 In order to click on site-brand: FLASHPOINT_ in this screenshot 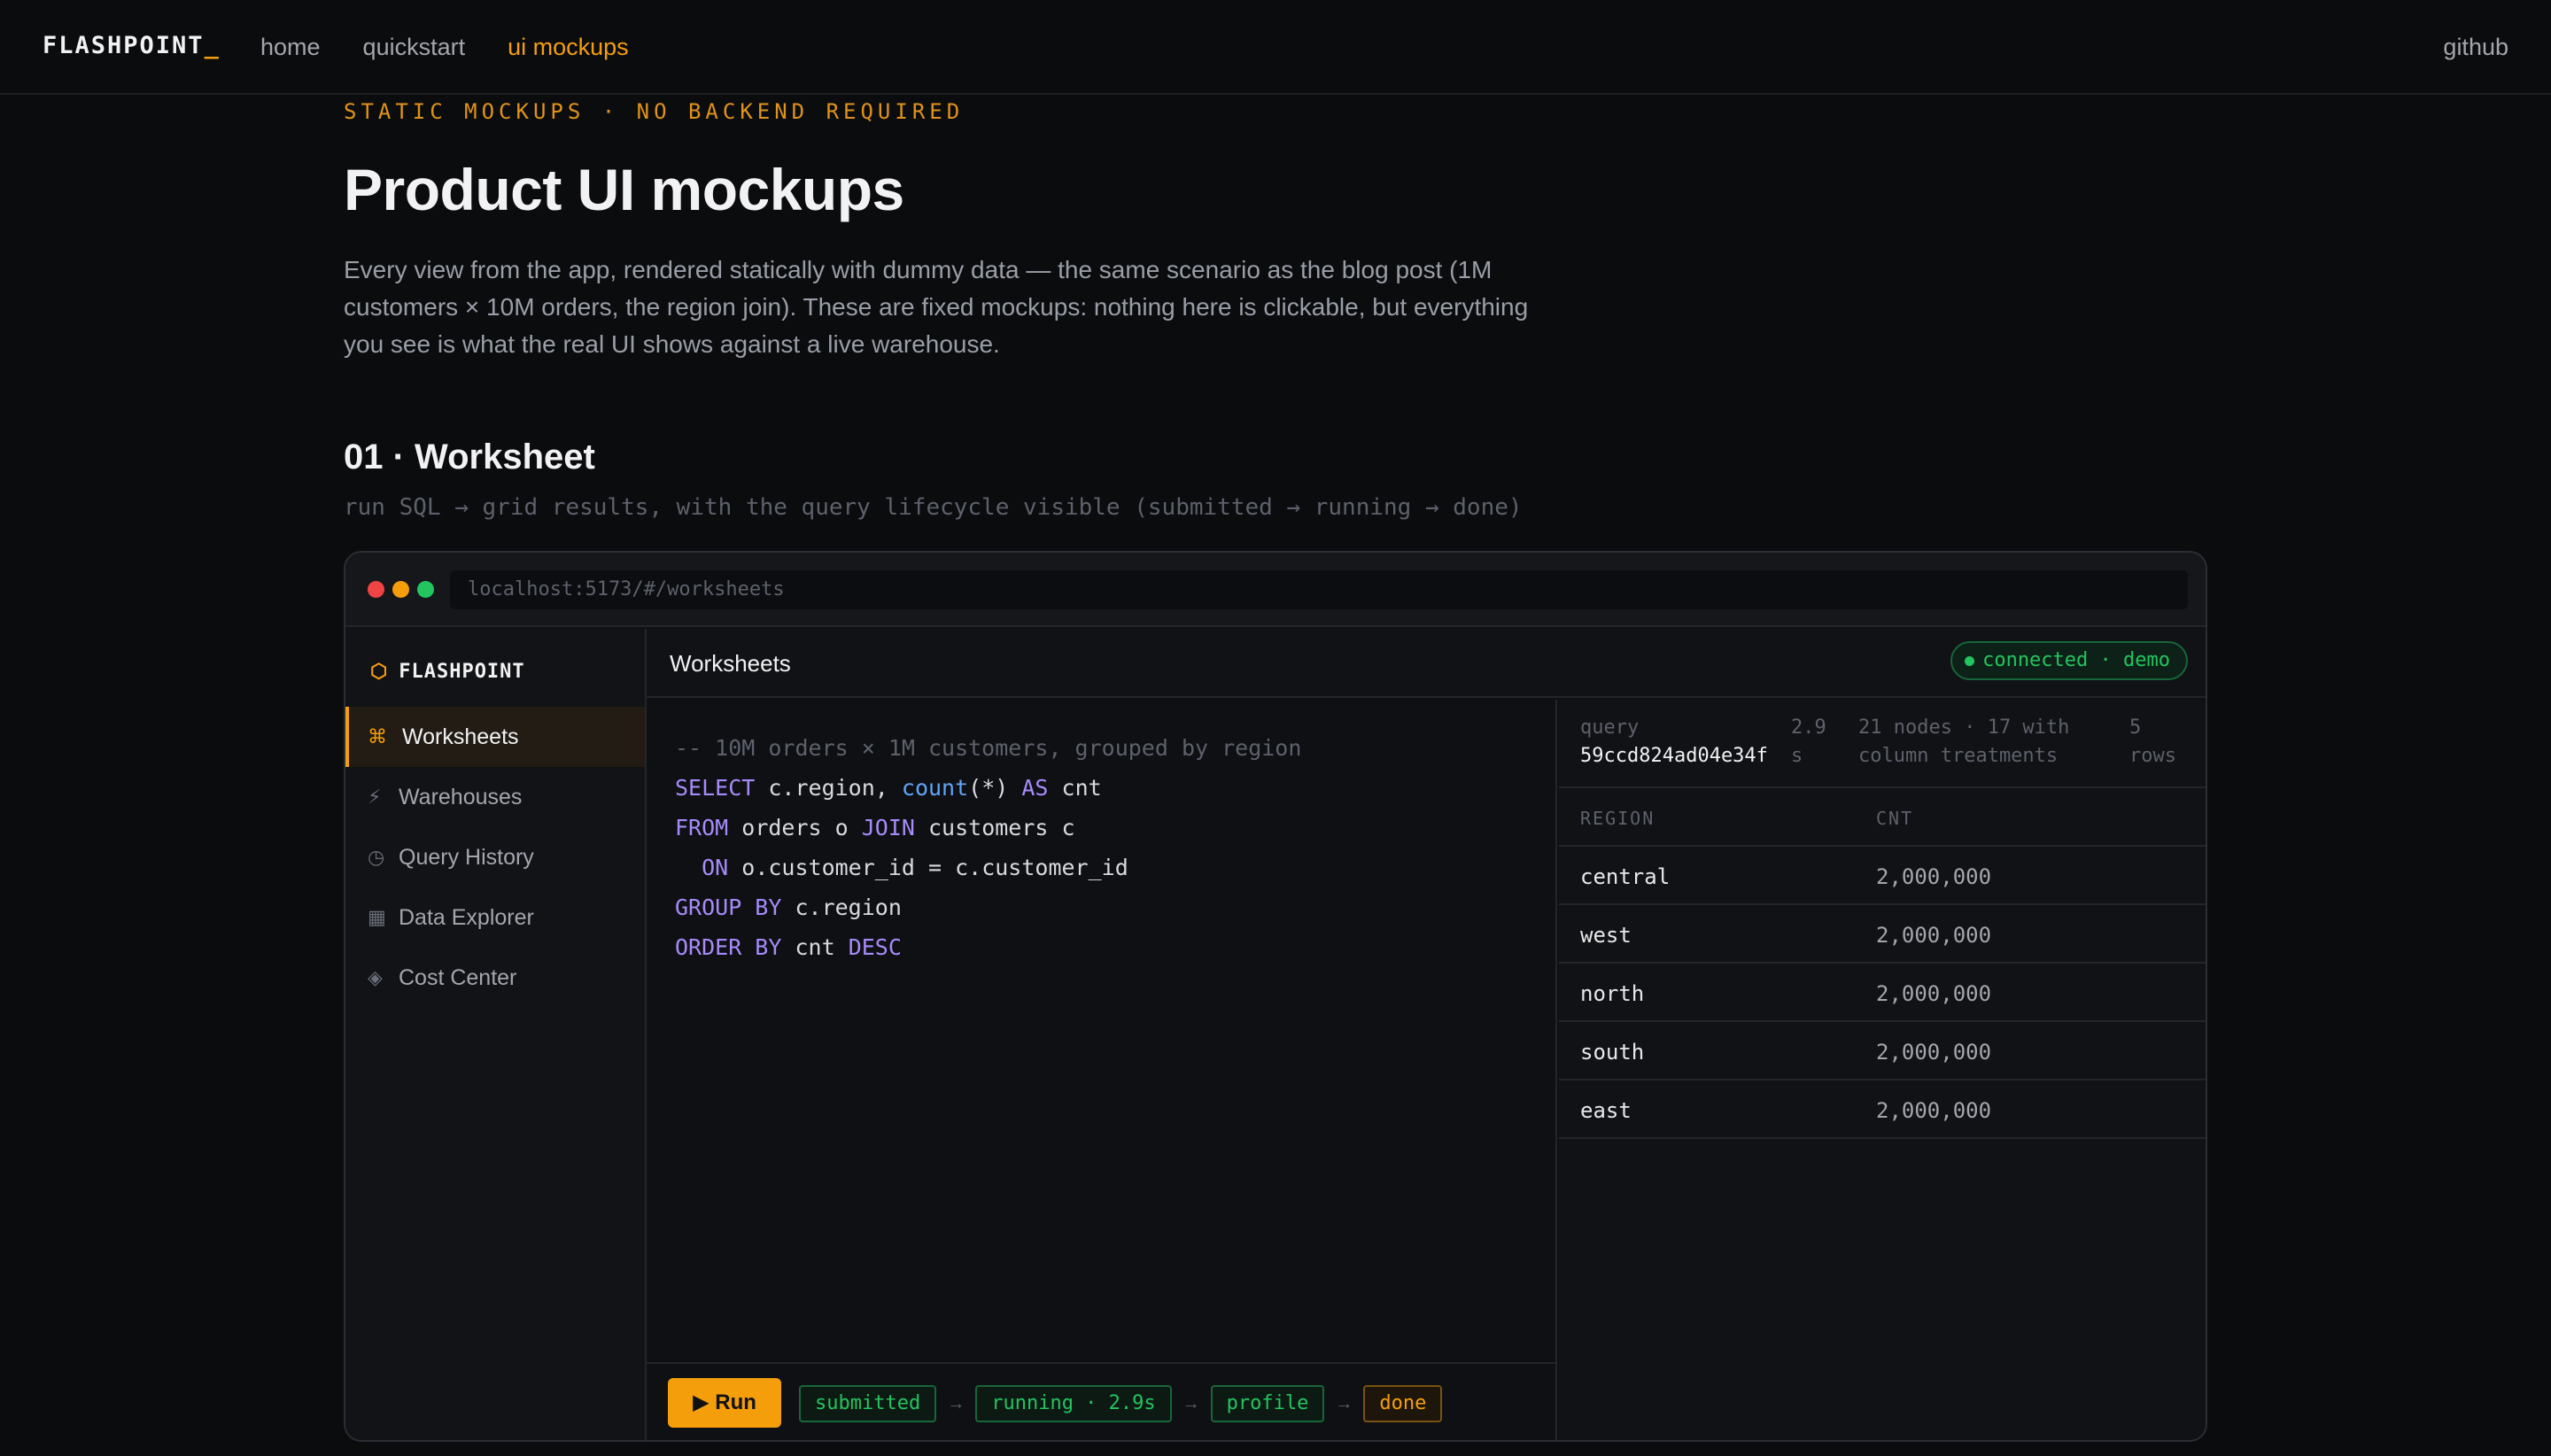, I will do `click(132, 45)`.